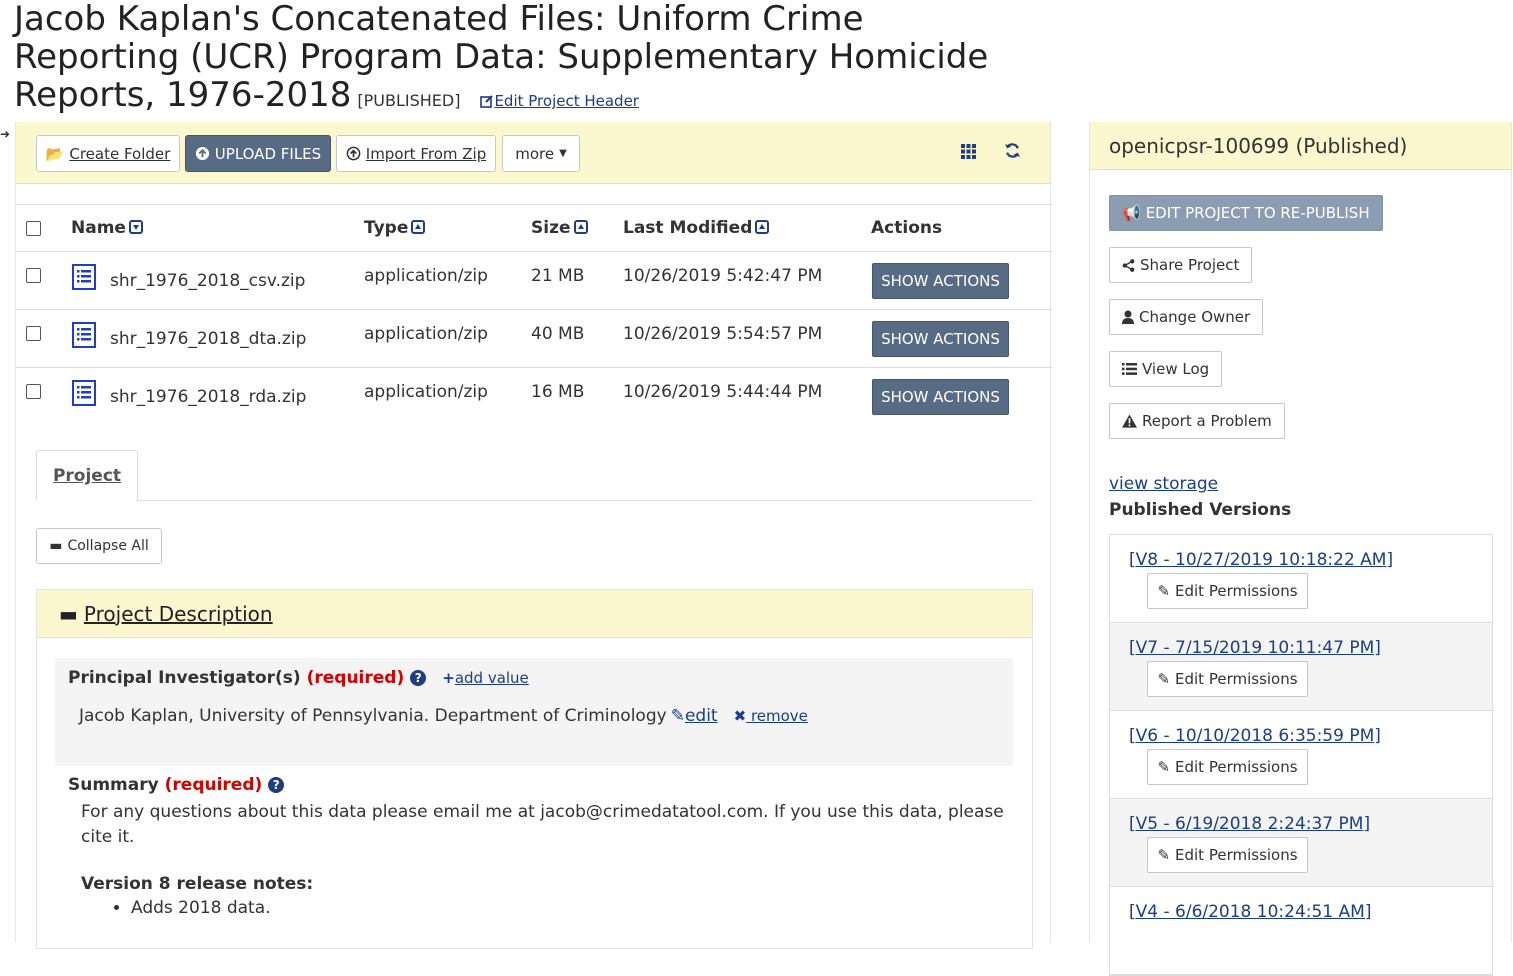 This screenshot has width=1513, height=976. What do you see at coordinates (113, 785) in the screenshot?
I see `summary-label-text: Summary` at bounding box center [113, 785].